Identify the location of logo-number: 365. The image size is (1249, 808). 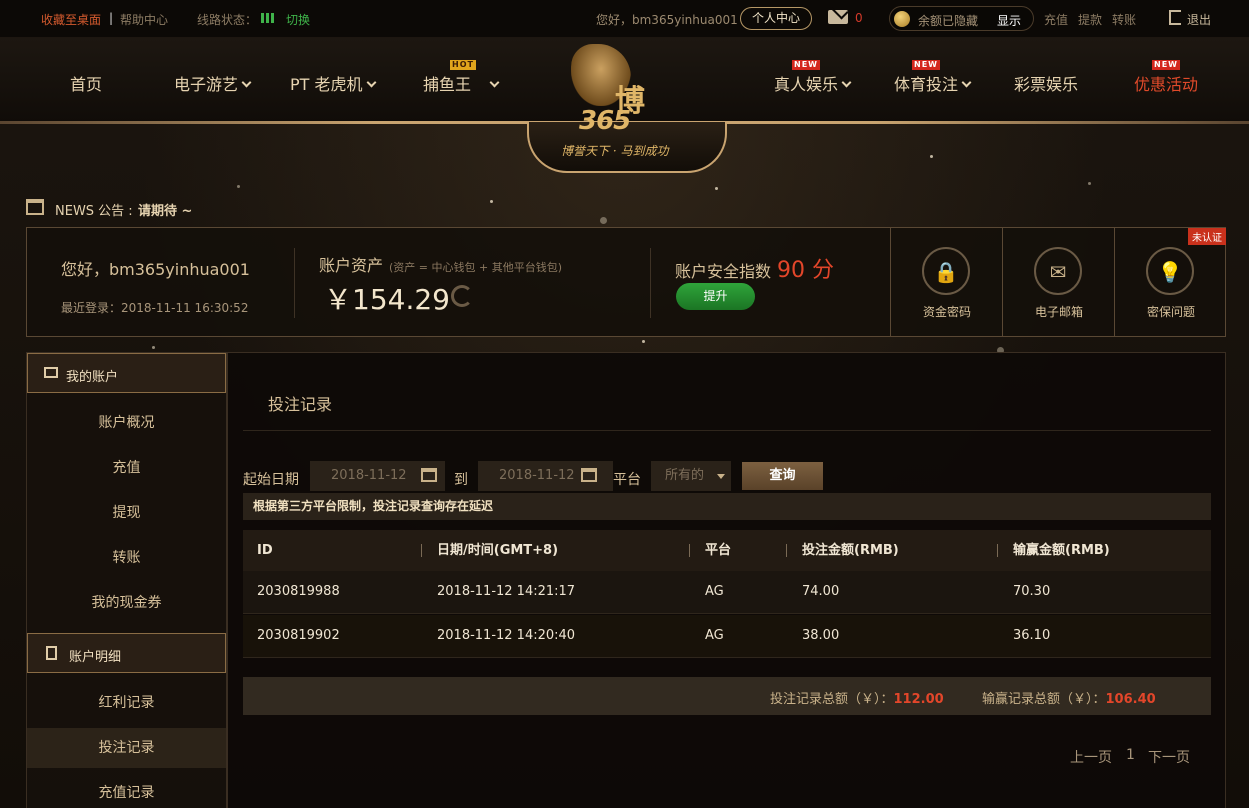
(605, 121).